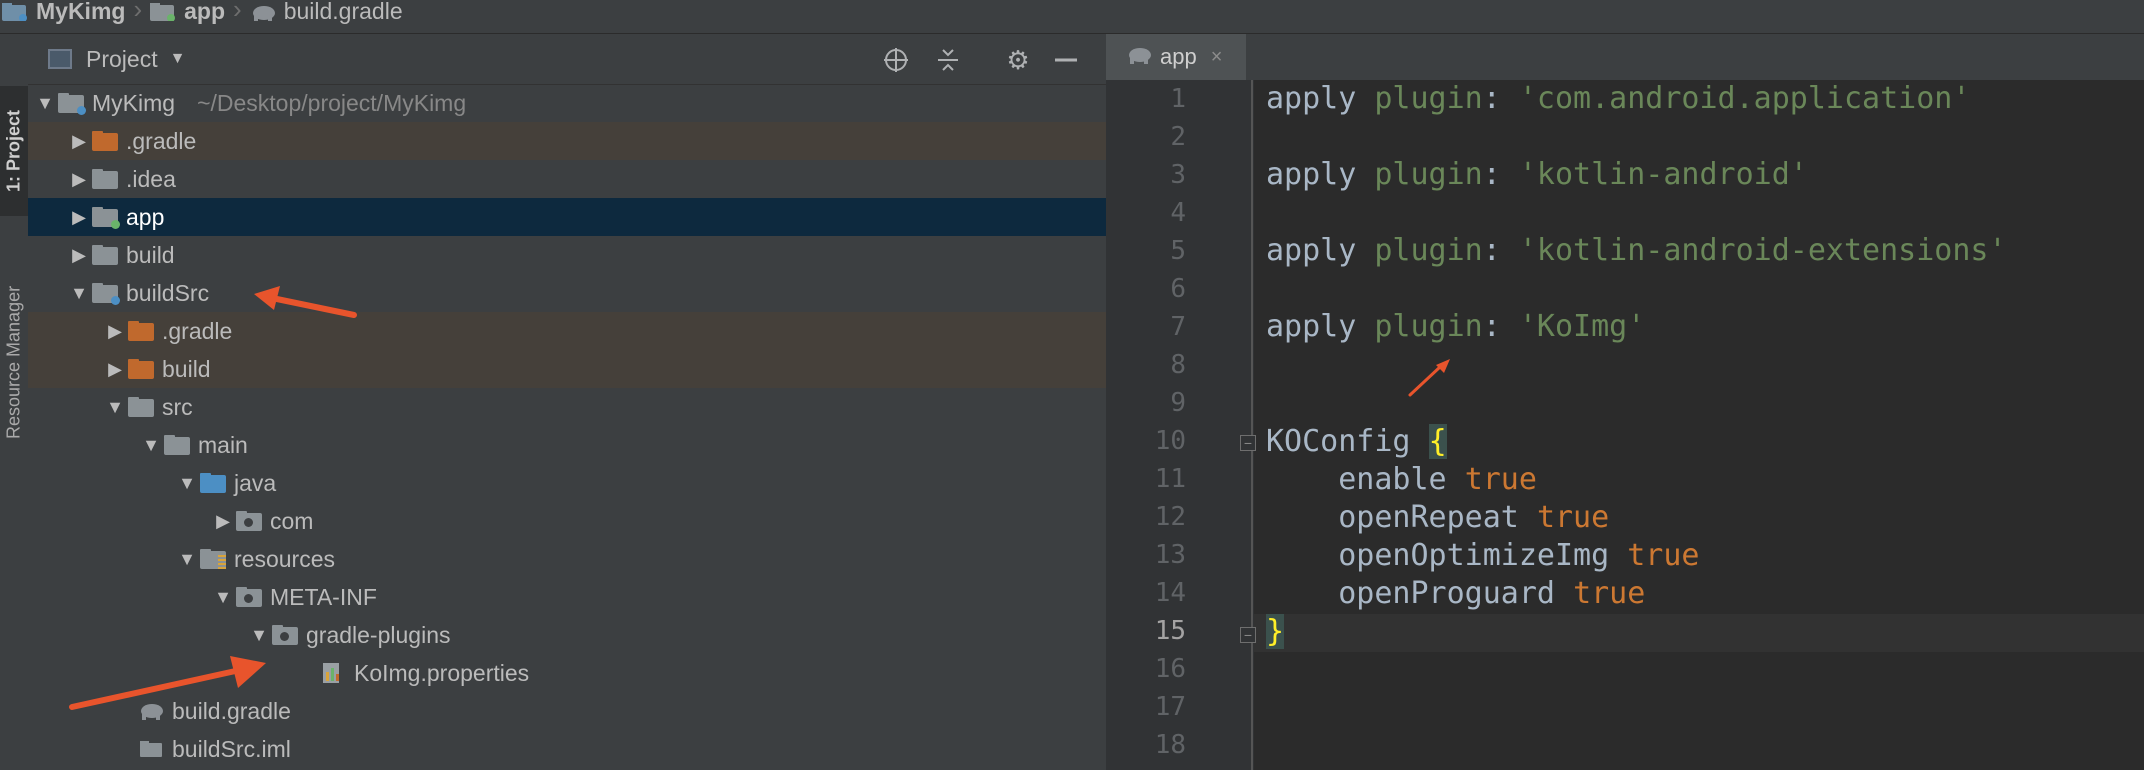  What do you see at coordinates (116, 59) in the screenshot?
I see `project-view-selector: Project ▼` at bounding box center [116, 59].